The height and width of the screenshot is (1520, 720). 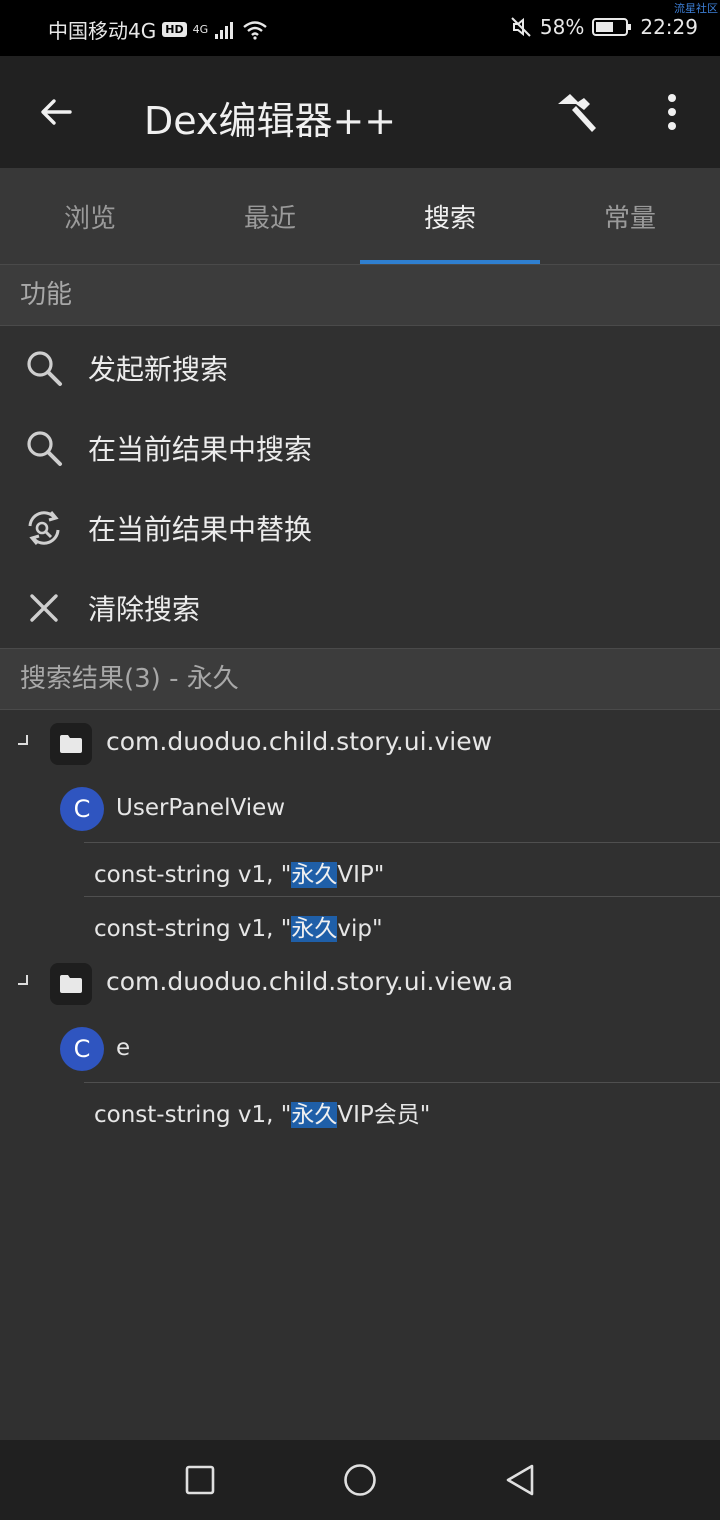 I want to click on hammer-icon, so click(x=577, y=113).